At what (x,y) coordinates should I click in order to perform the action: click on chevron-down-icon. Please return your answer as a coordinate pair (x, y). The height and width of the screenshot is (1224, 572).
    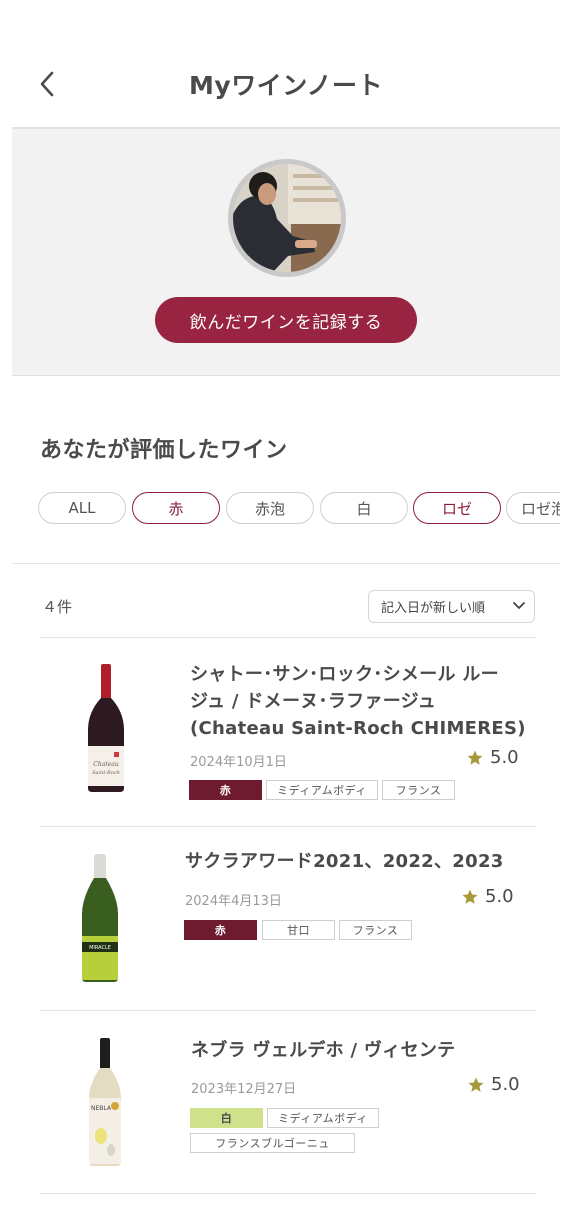
    Looking at the image, I should click on (519, 605).